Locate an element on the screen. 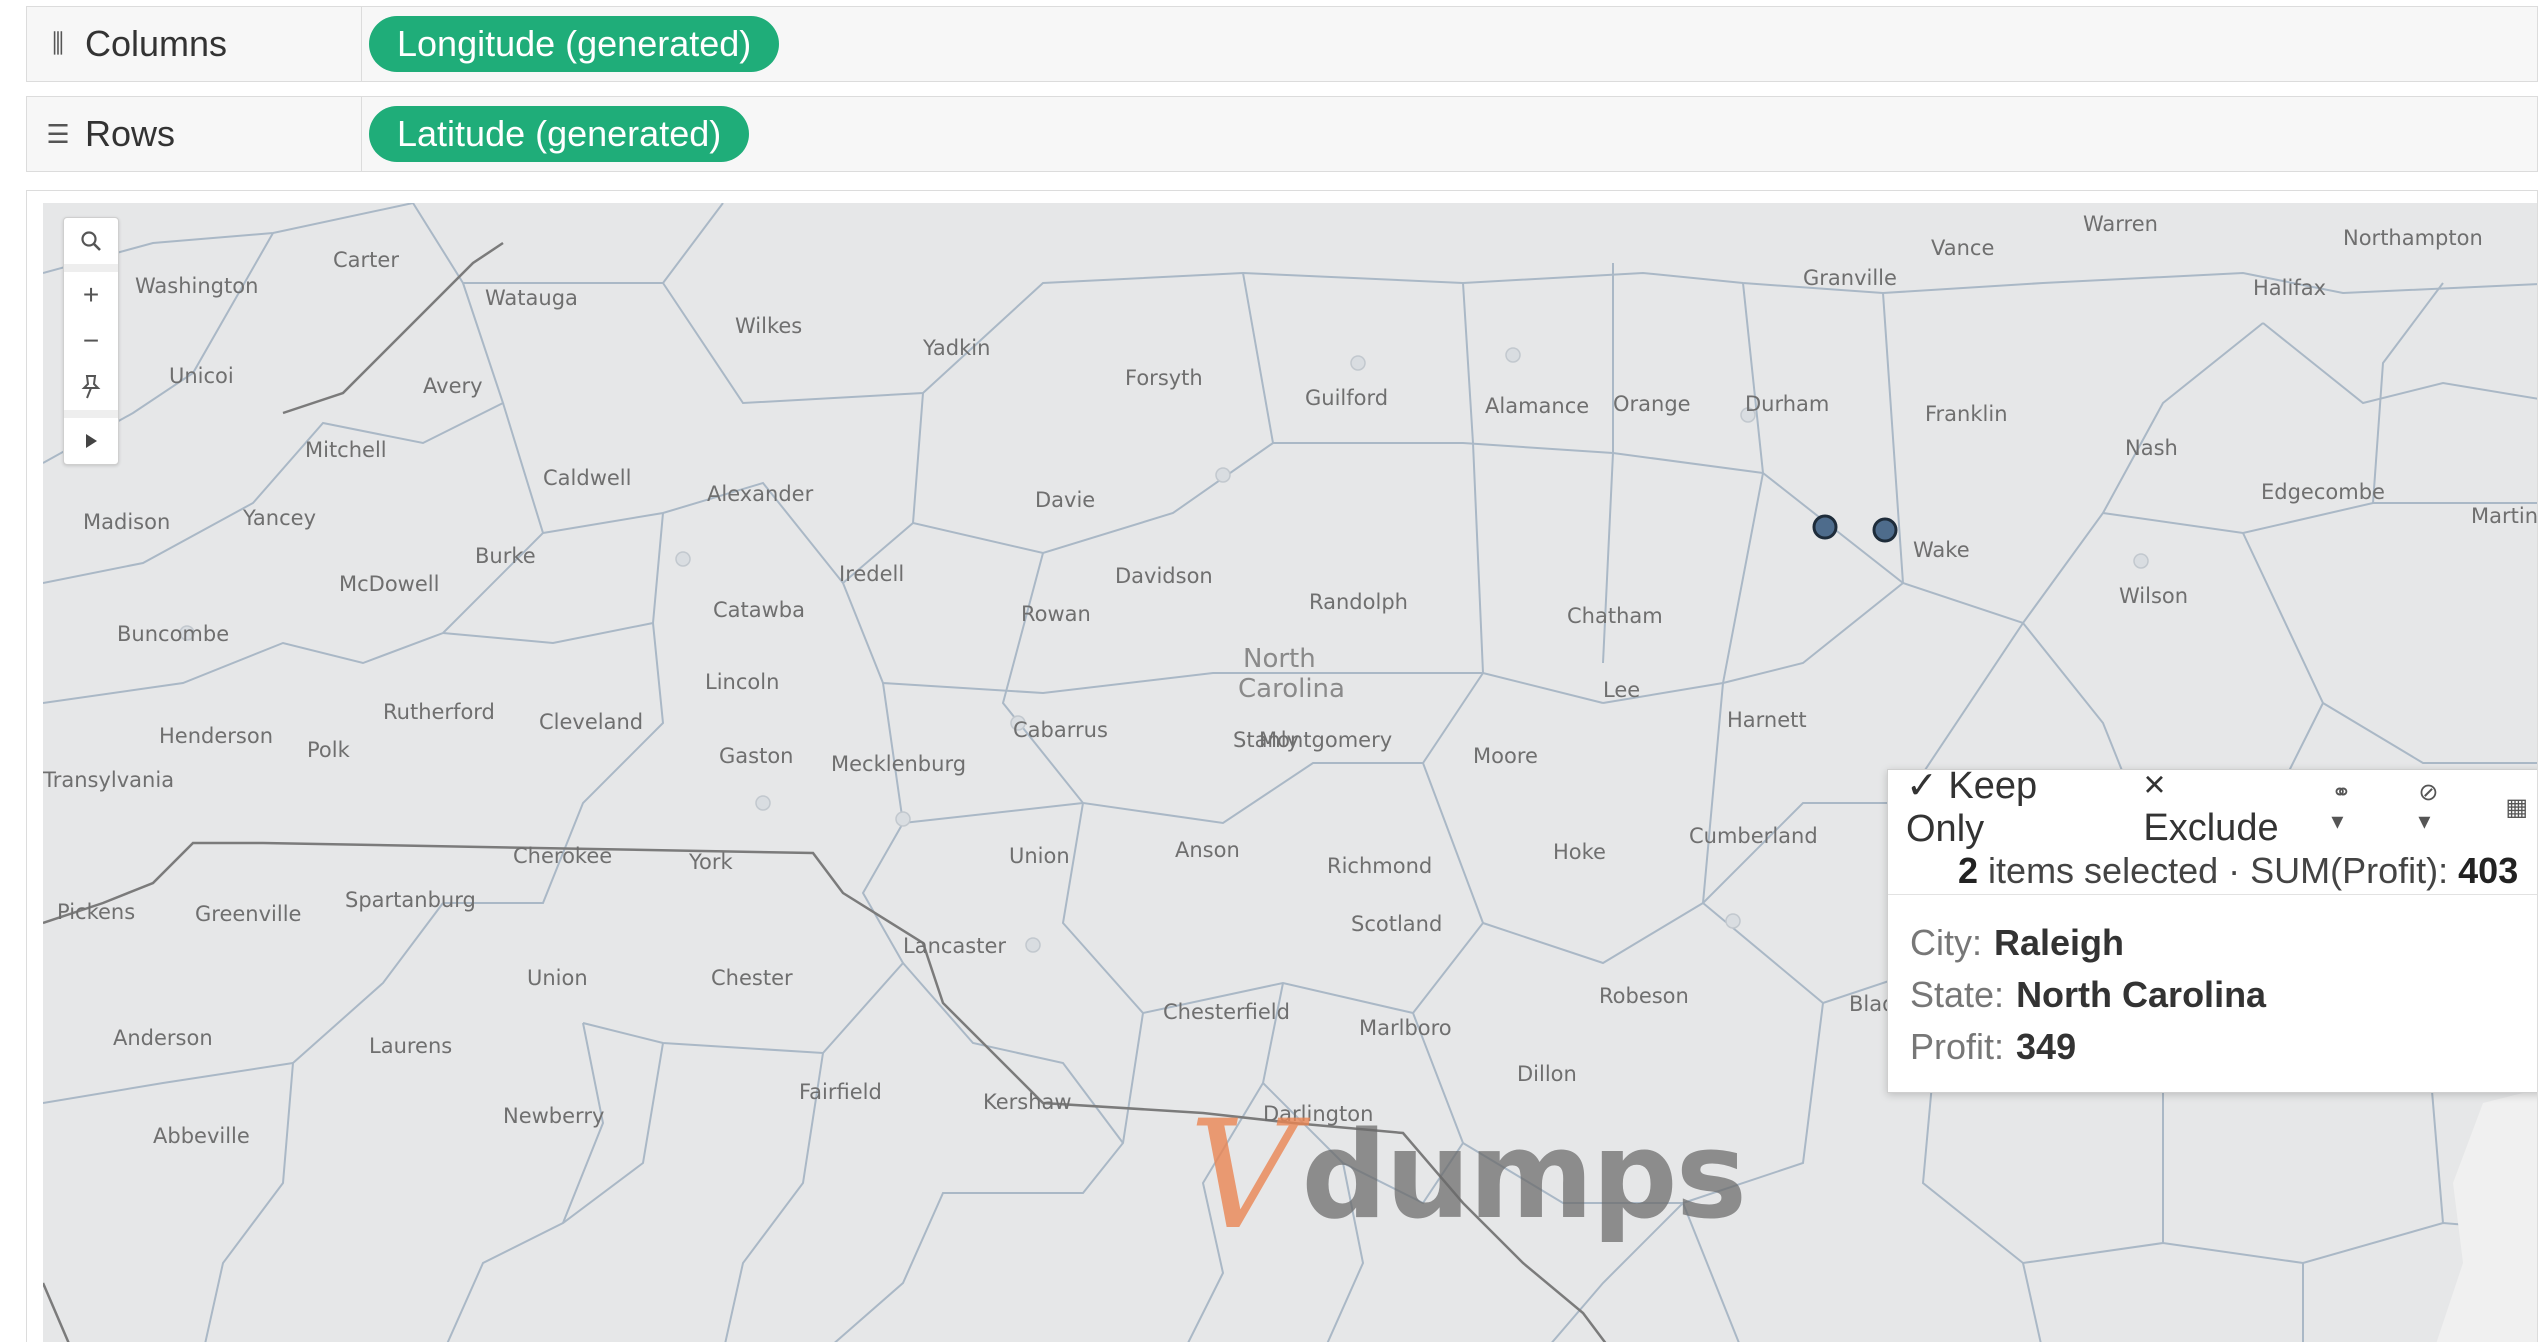 This screenshot has height=1342, width=2538. rows-shelf: ☰ Rows Latitude (generated) is located at coordinates (1282, 134).